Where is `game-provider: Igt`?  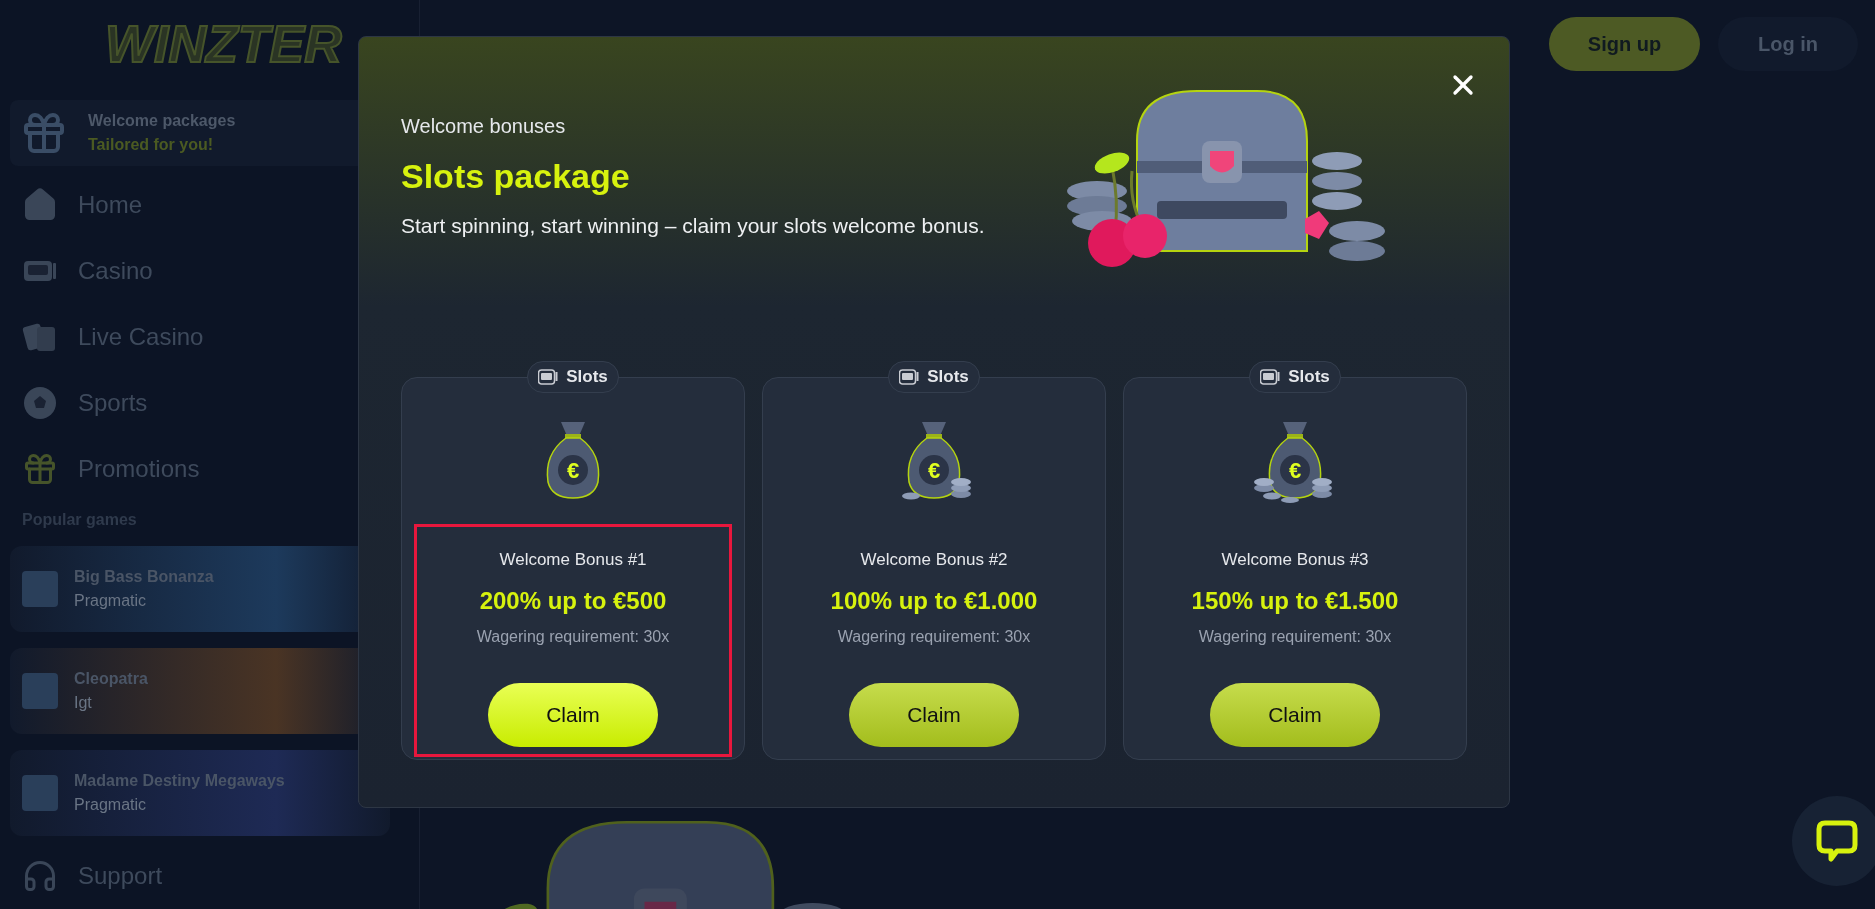 game-provider: Igt is located at coordinates (83, 703).